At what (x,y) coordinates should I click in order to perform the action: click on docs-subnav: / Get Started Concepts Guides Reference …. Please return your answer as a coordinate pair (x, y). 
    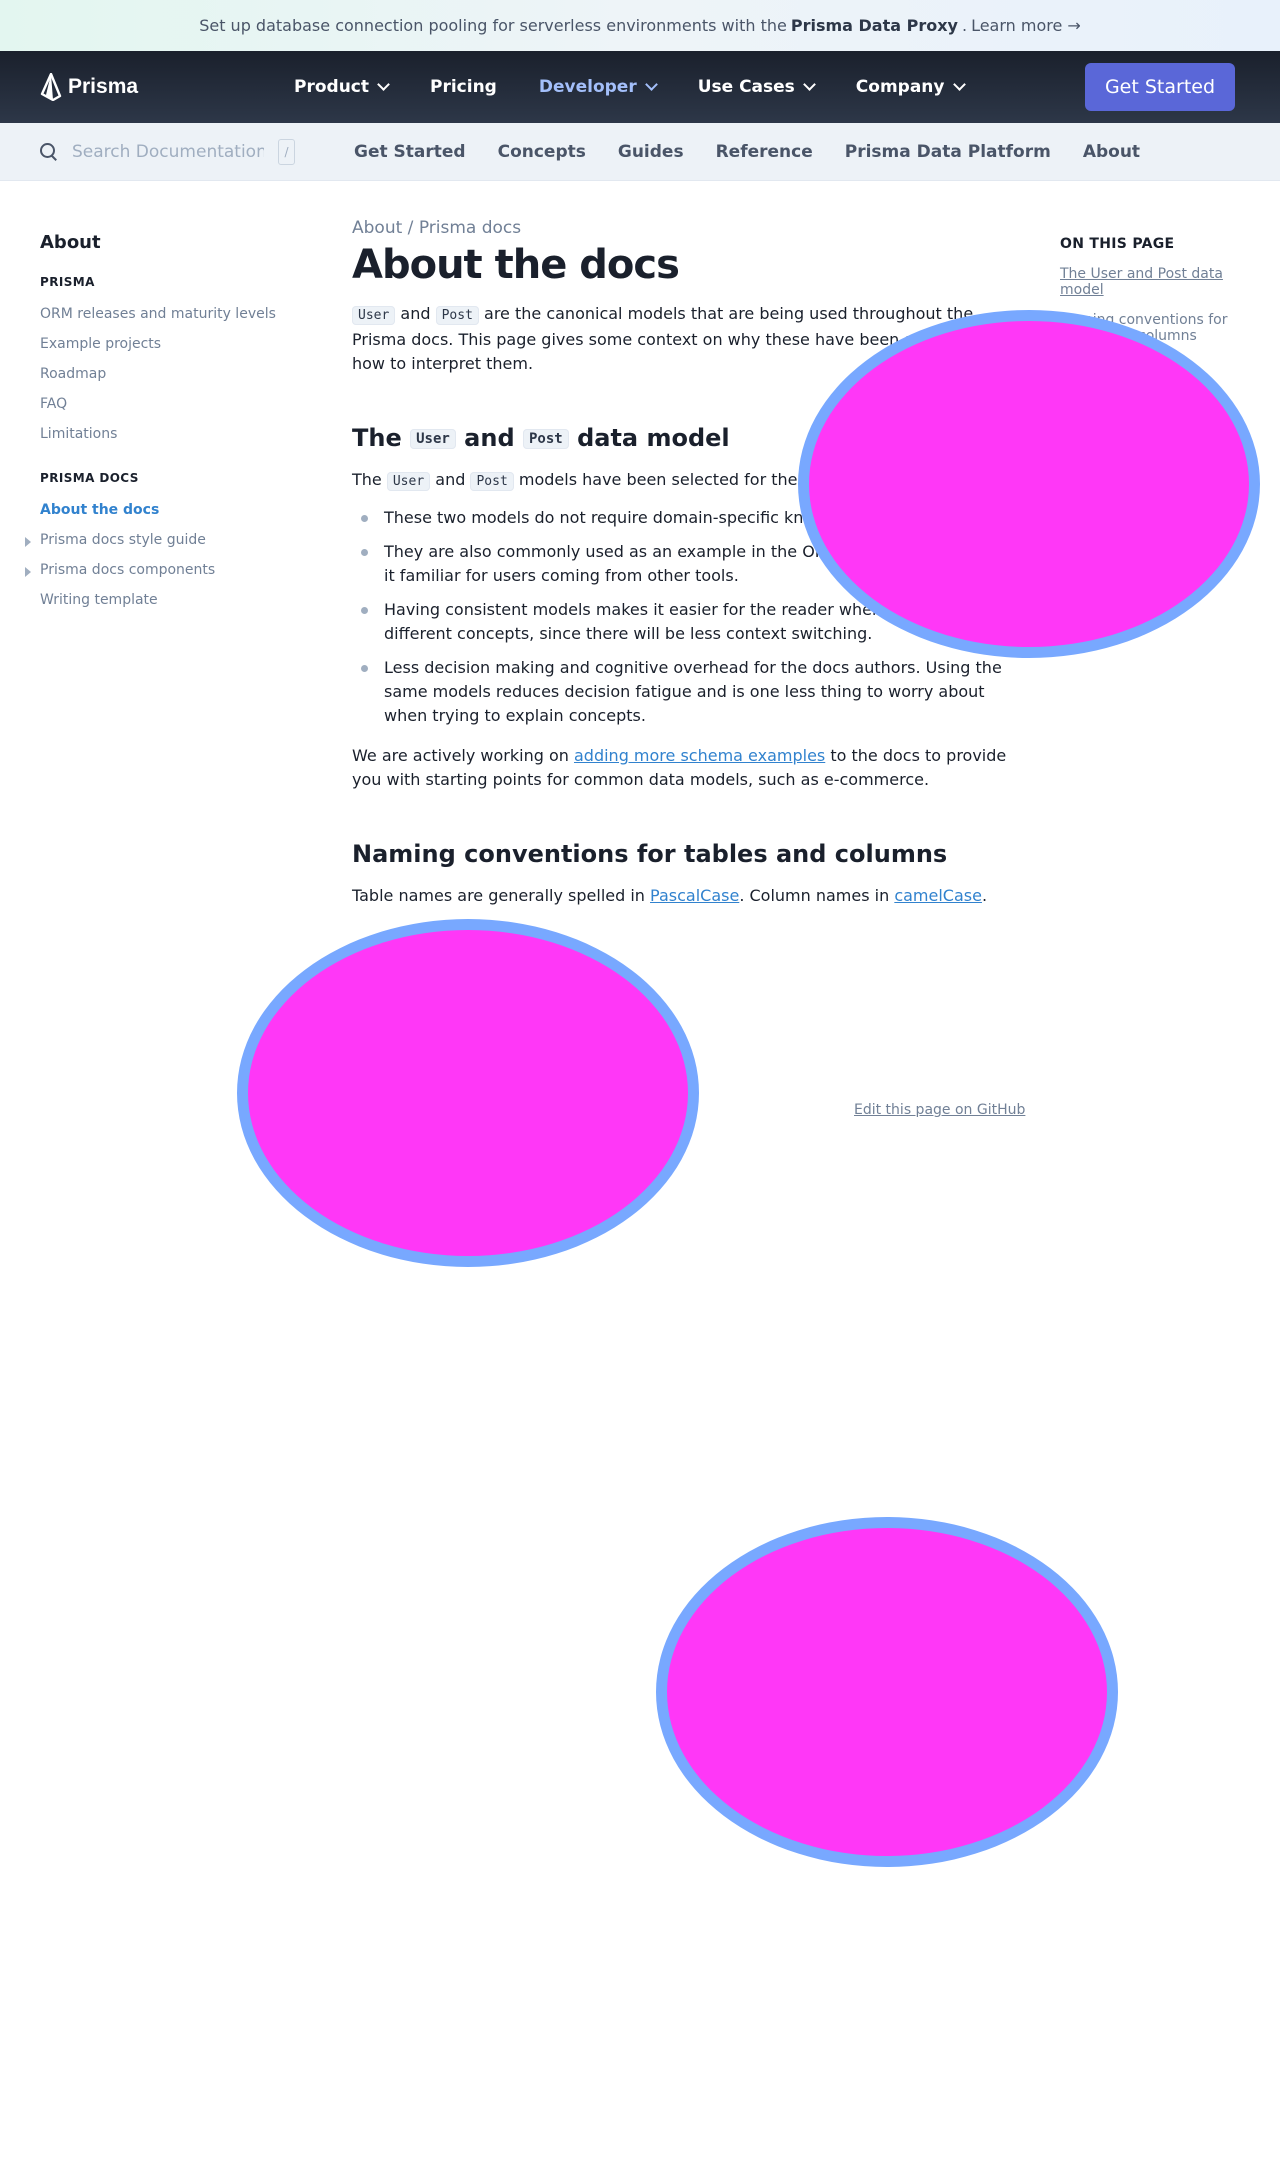
    Looking at the image, I should click on (640, 152).